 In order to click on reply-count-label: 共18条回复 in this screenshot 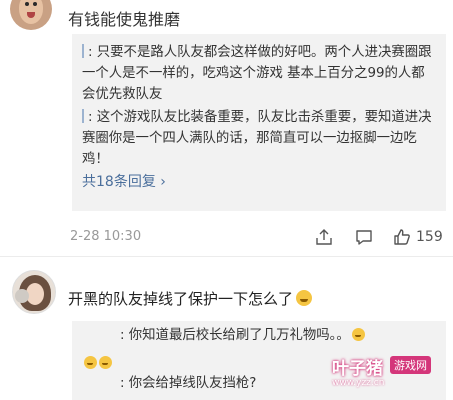, I will do `click(119, 182)`.